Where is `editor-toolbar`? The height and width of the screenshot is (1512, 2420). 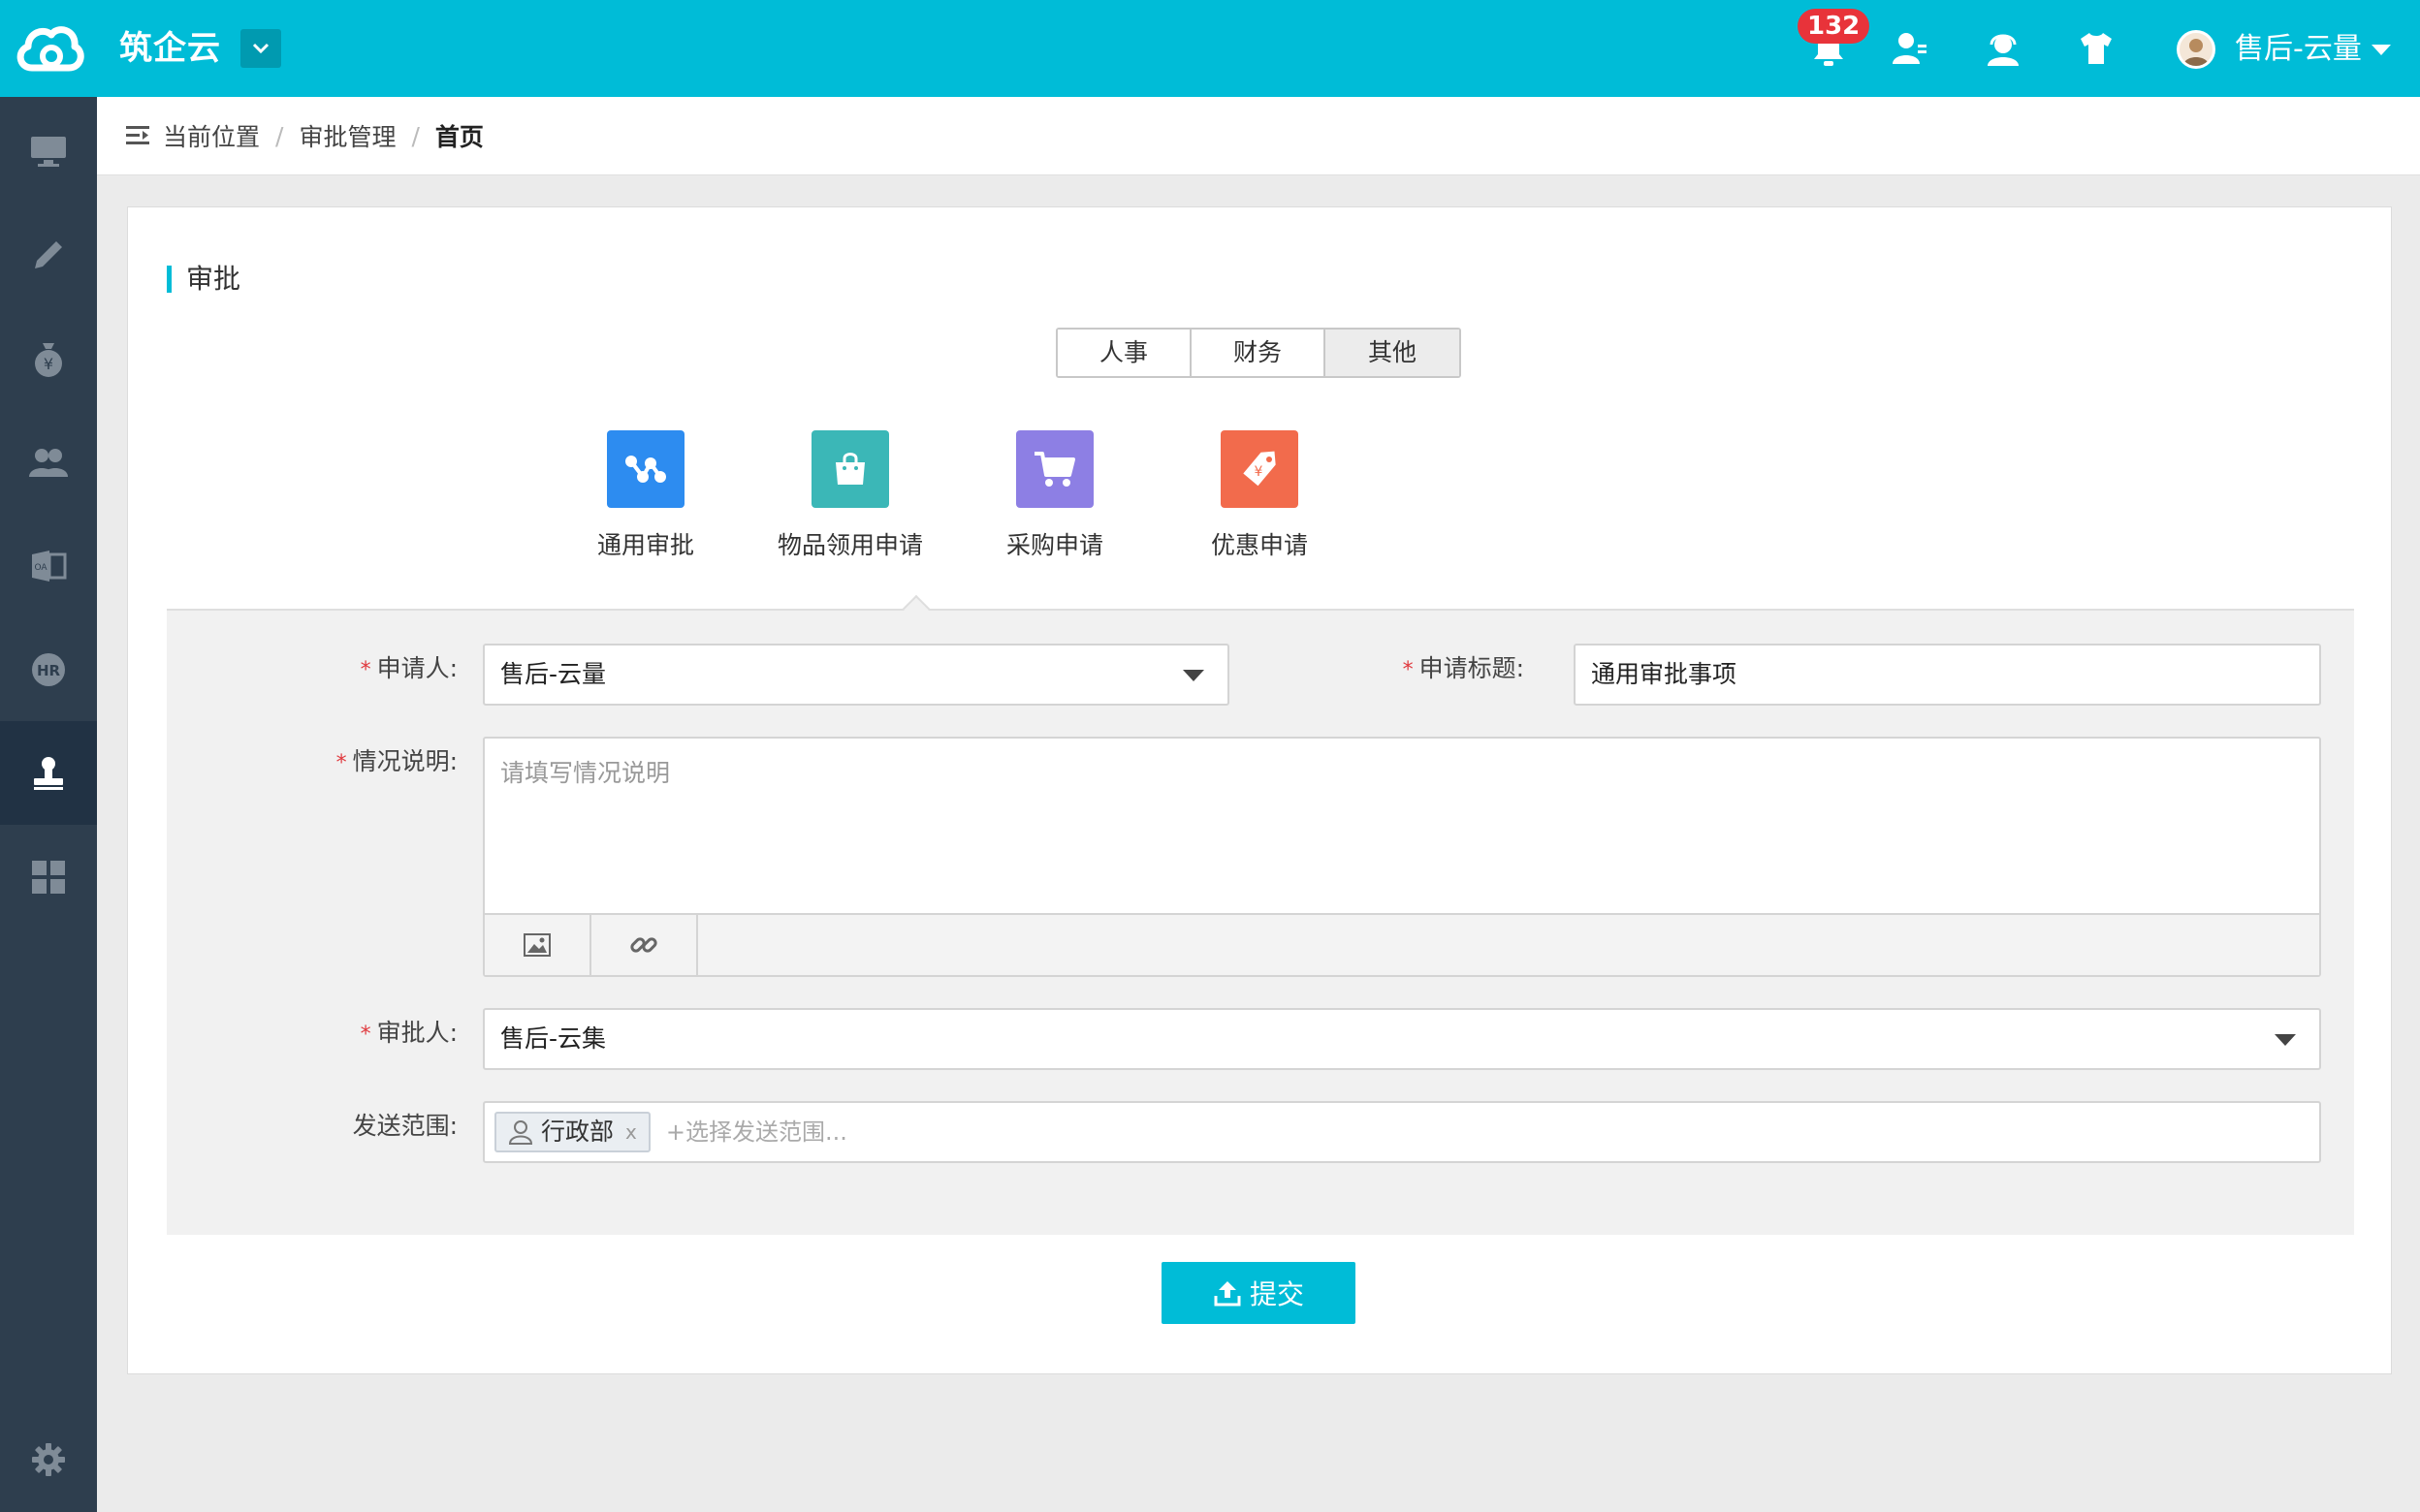
editor-toolbar is located at coordinates (1402, 944).